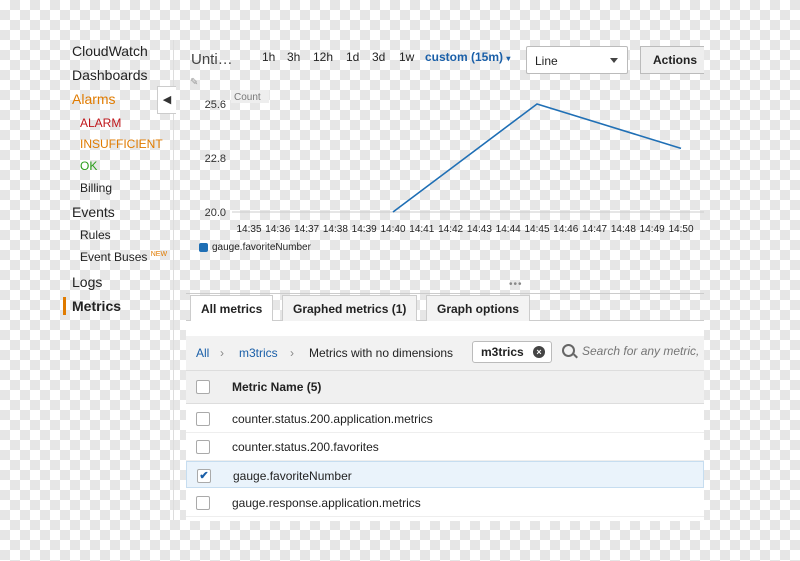 The height and width of the screenshot is (561, 800). I want to click on filter-token-label: m3trics, so click(502, 352).